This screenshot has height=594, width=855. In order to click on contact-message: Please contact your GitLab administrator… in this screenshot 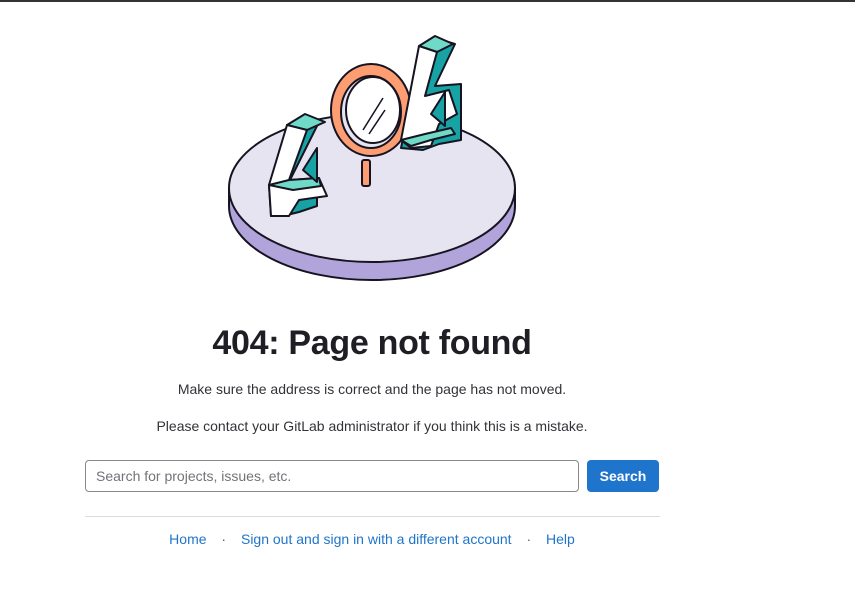, I will do `click(372, 426)`.